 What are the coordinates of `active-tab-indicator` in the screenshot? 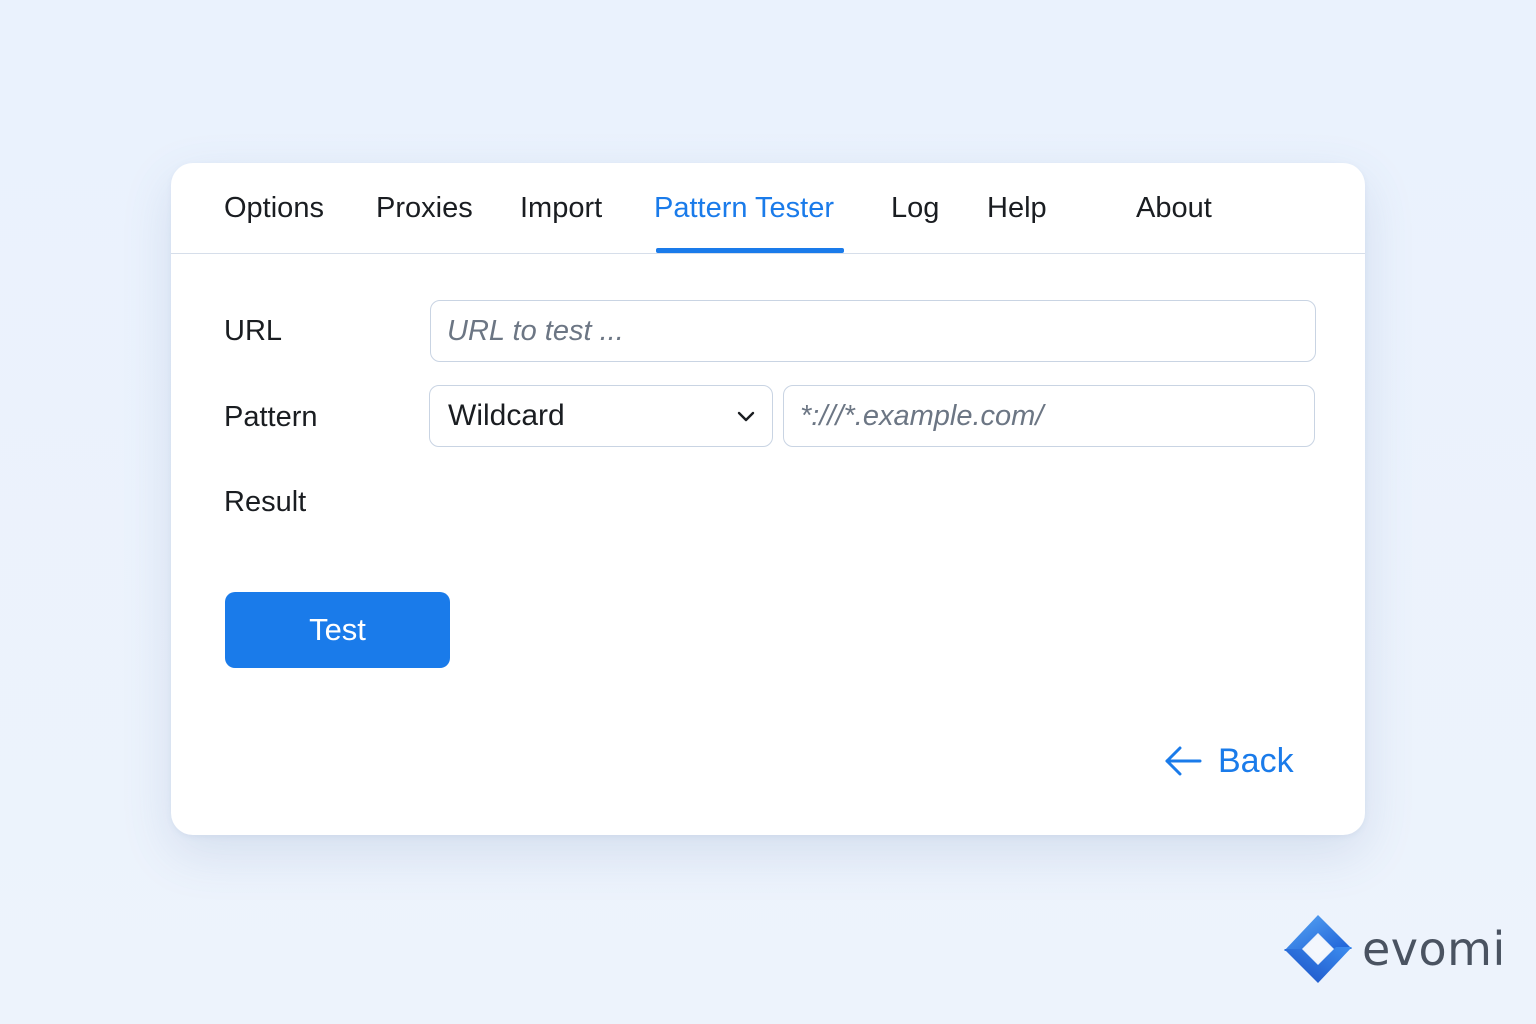 It's located at (750, 250).